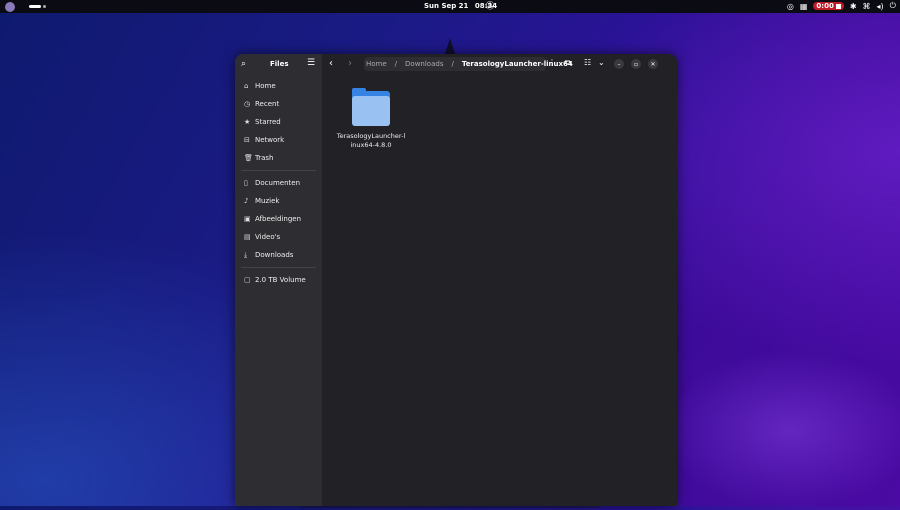  Describe the element at coordinates (825, 6) in the screenshot. I see `recording-time: 0:00` at that location.